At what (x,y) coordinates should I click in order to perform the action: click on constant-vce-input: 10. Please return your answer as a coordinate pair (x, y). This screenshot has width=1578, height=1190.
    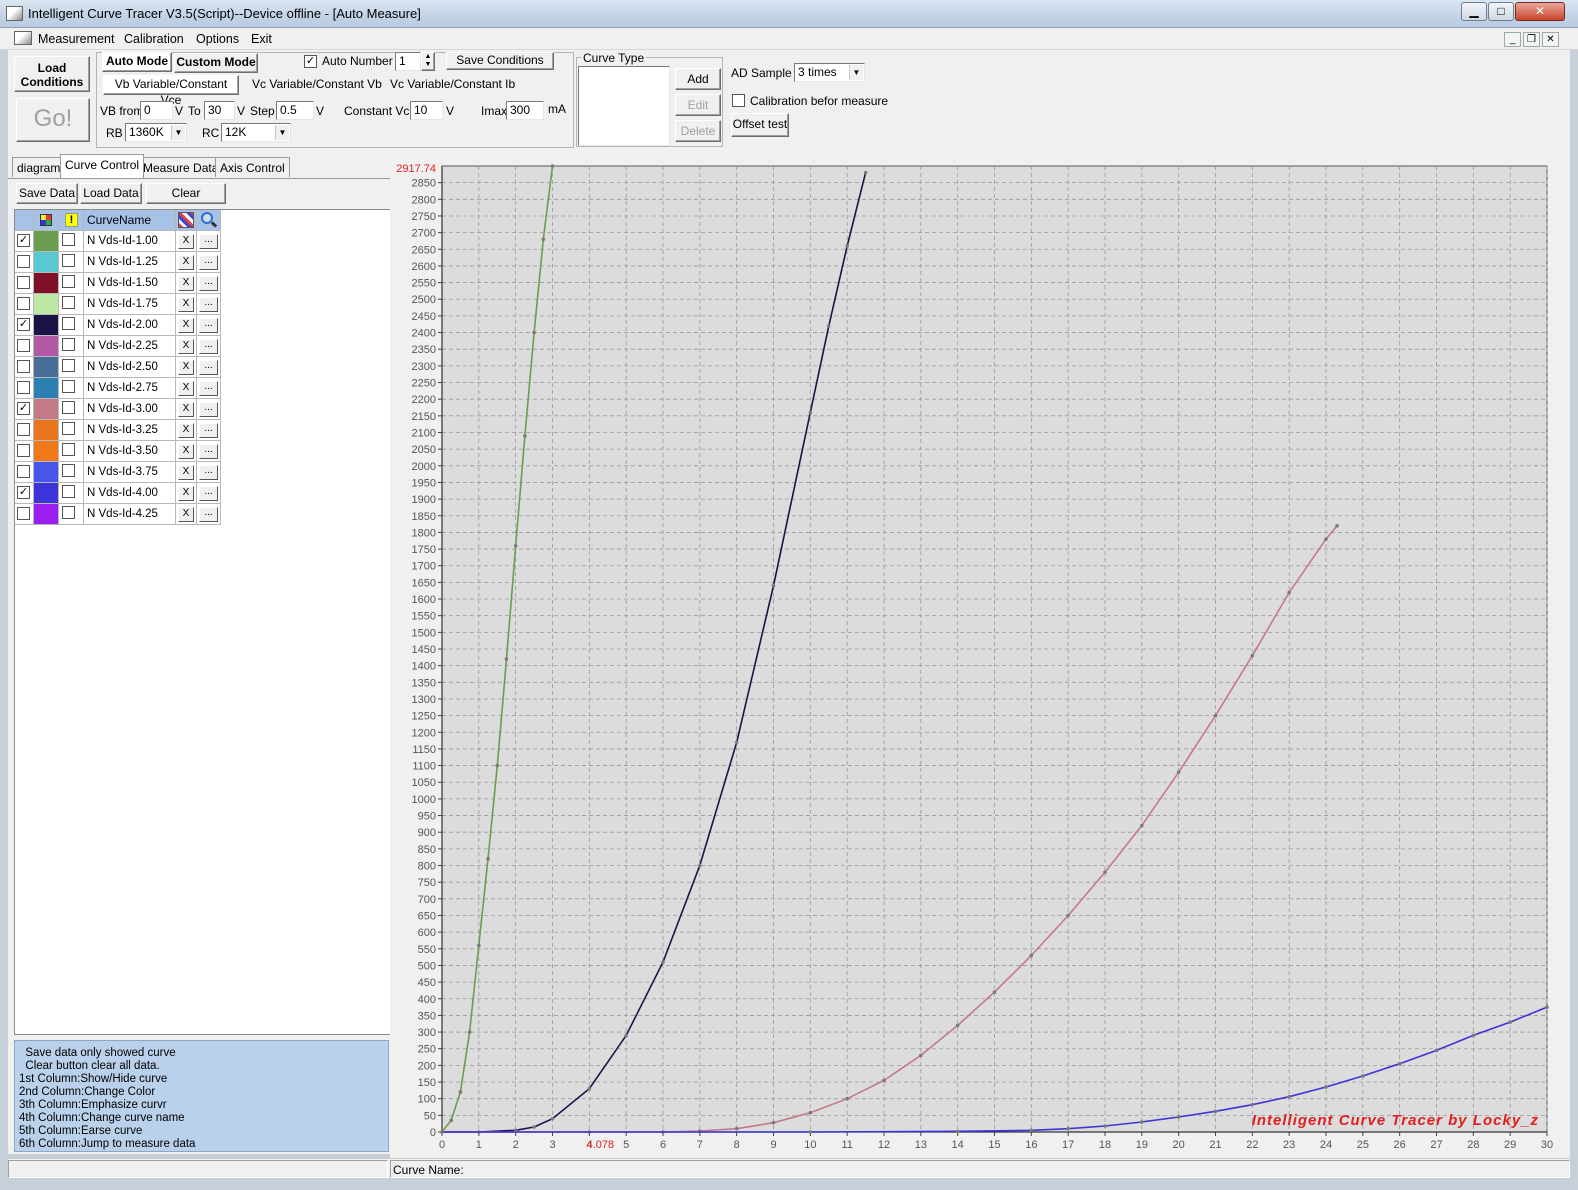
    Looking at the image, I should click on (426, 110).